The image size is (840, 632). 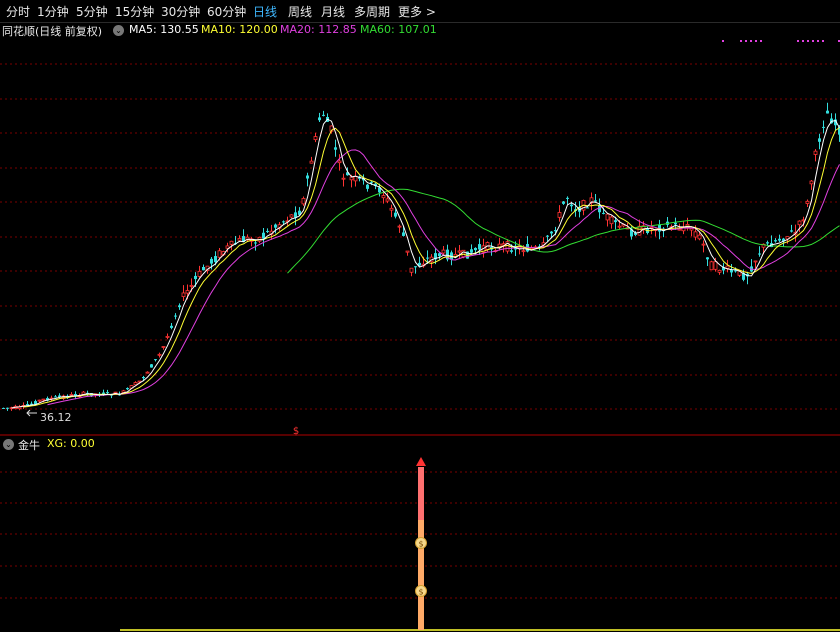 What do you see at coordinates (164, 29) in the screenshot?
I see `ma5-label: MA5: 130.55` at bounding box center [164, 29].